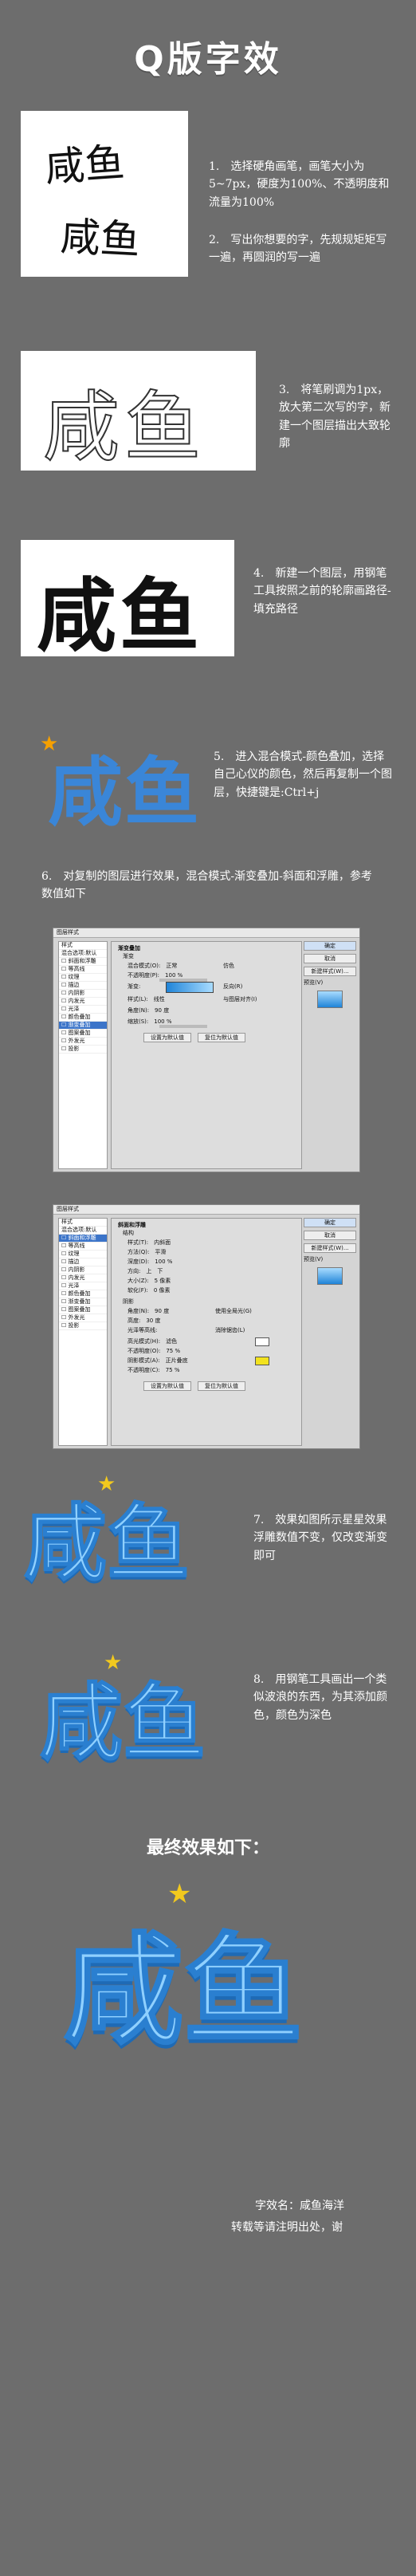 The height and width of the screenshot is (2576, 416). I want to click on step-8-text: 8. 用钢笔工具画出一个类似波浪的东西，为其添加颜色，颜色为深色, so click(320, 1697).